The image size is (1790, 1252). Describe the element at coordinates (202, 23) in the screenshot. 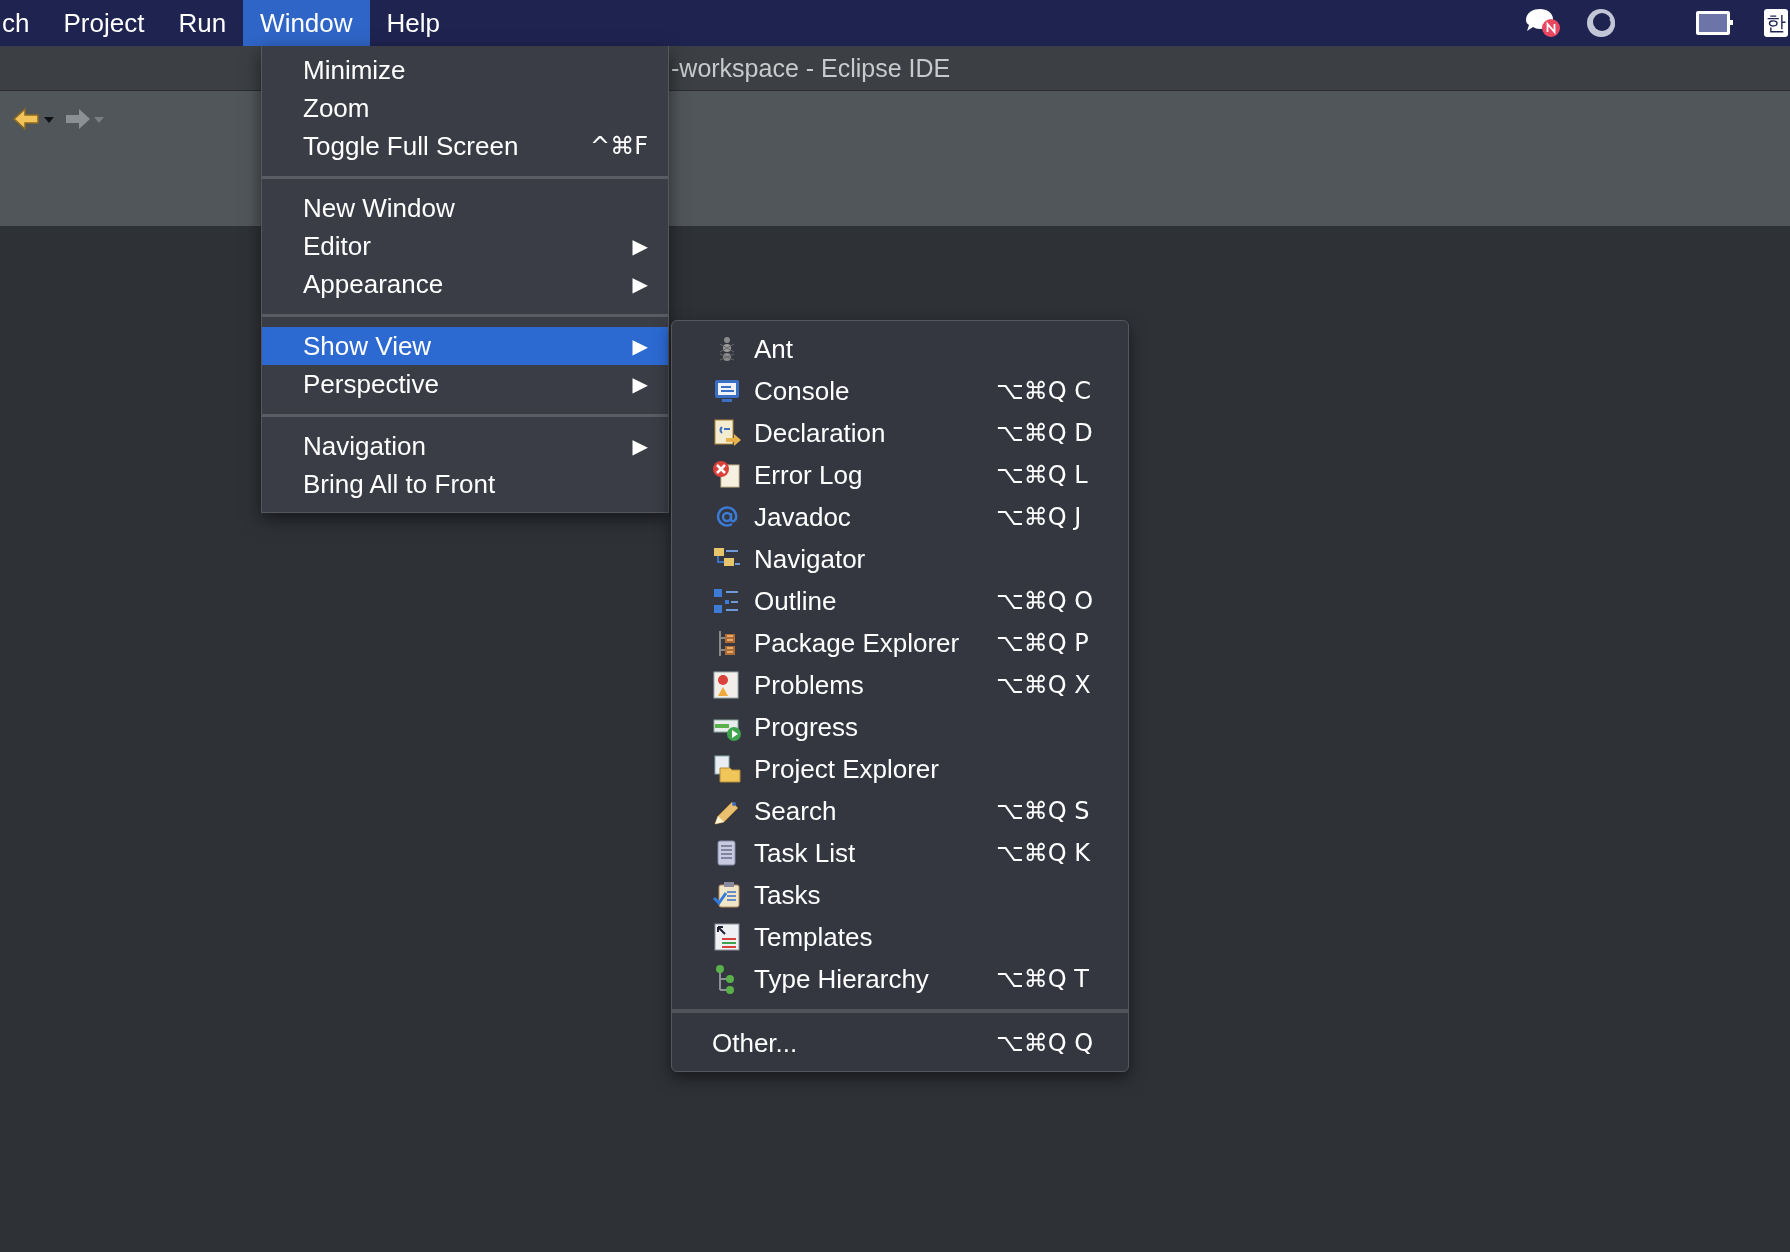

I see `menu-bar-item: Run` at that location.